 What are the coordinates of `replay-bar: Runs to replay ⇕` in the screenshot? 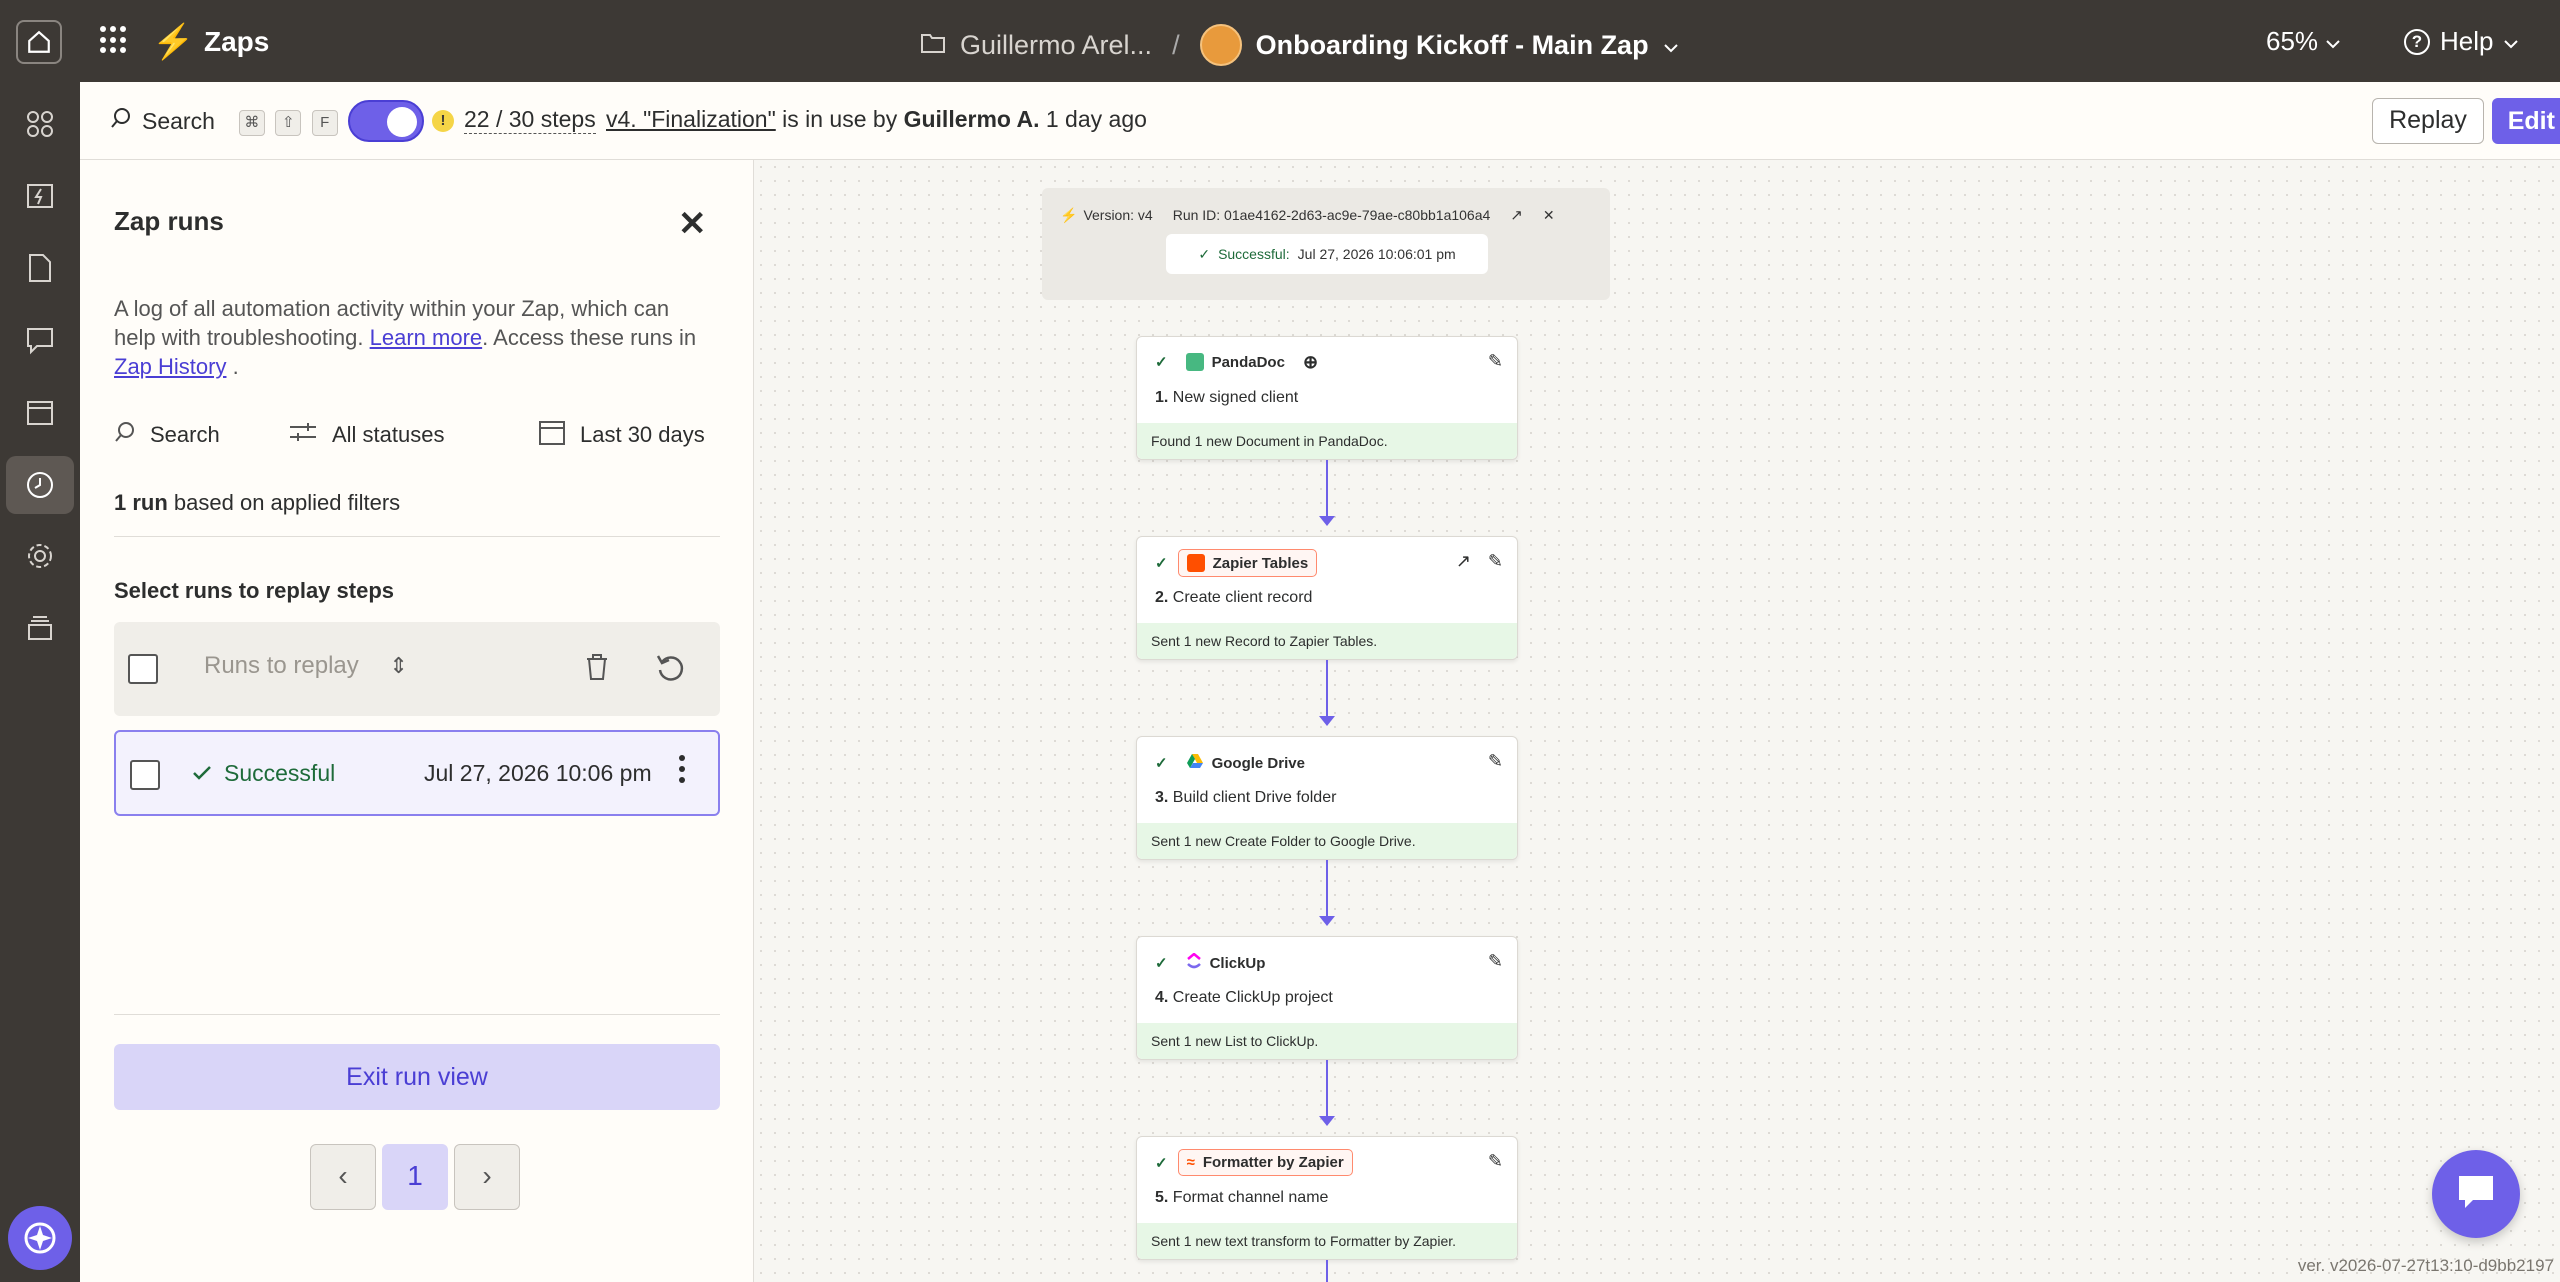 It's located at (417, 669).